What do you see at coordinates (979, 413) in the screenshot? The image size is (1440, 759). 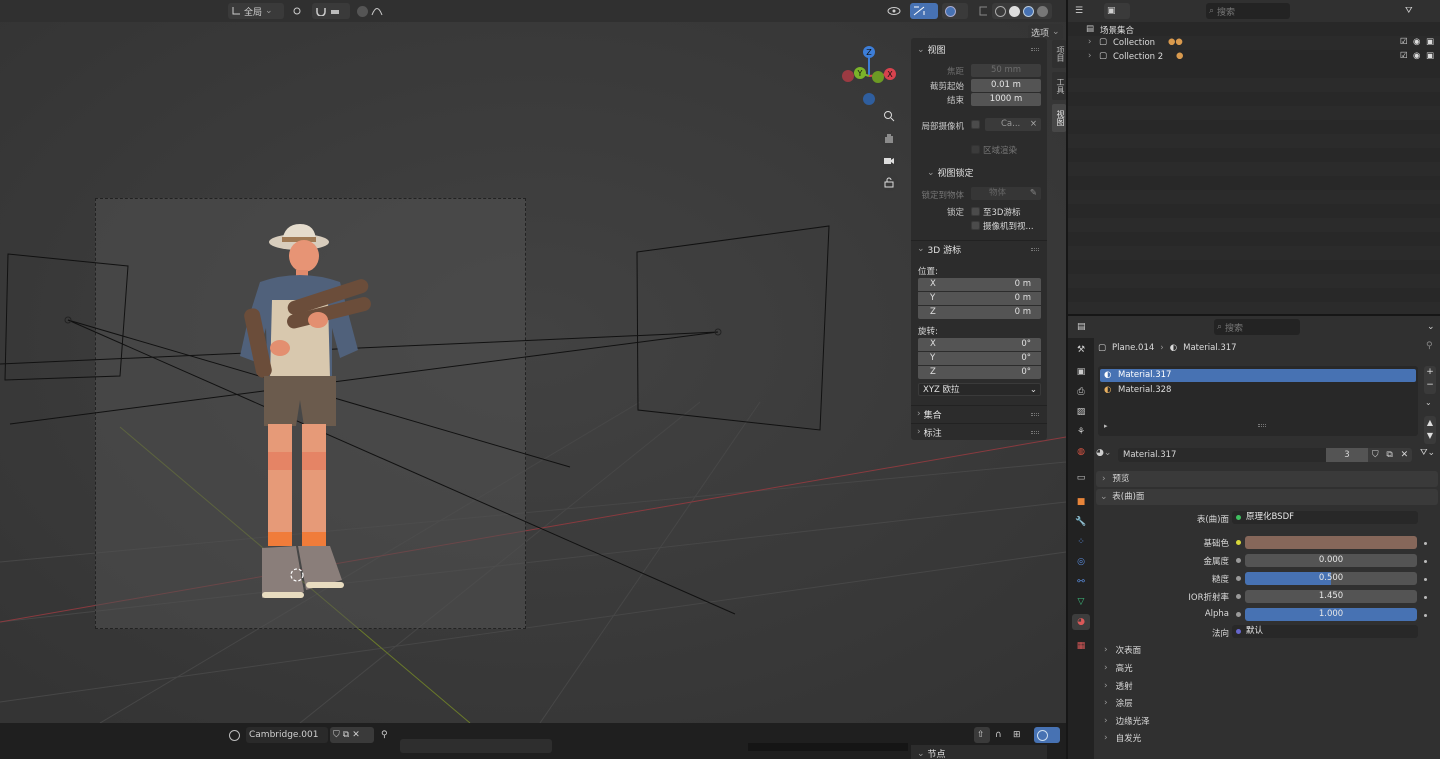 I see `collection-section-header: › 集合` at bounding box center [979, 413].